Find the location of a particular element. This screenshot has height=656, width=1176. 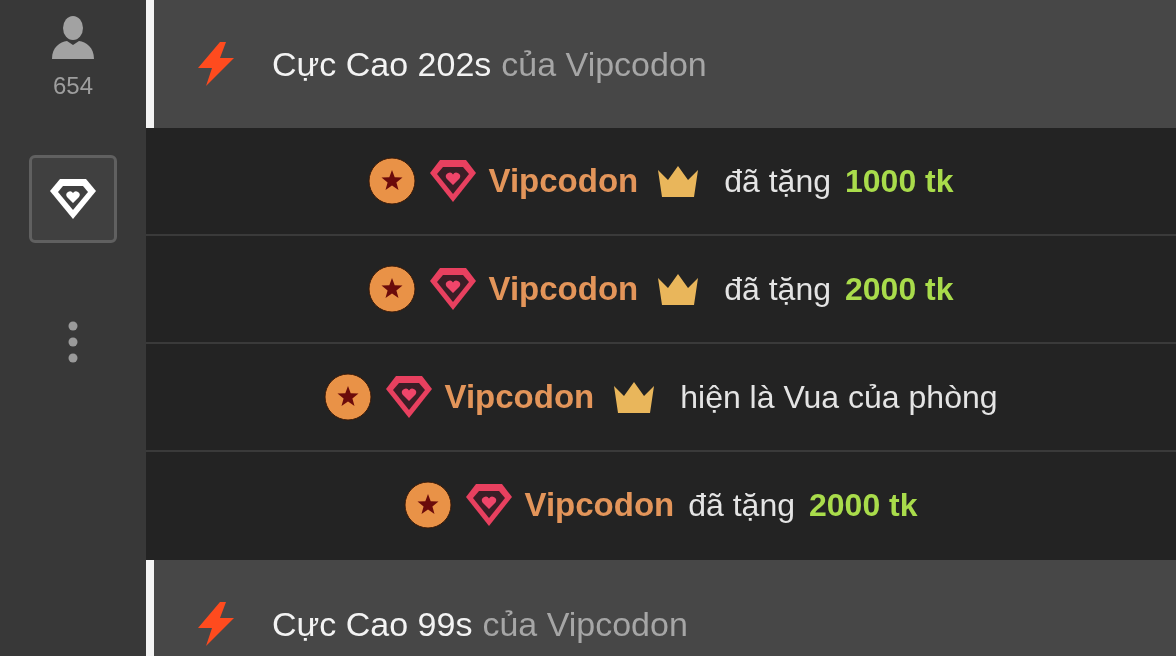

viewer-count: 654 is located at coordinates (72, 86).